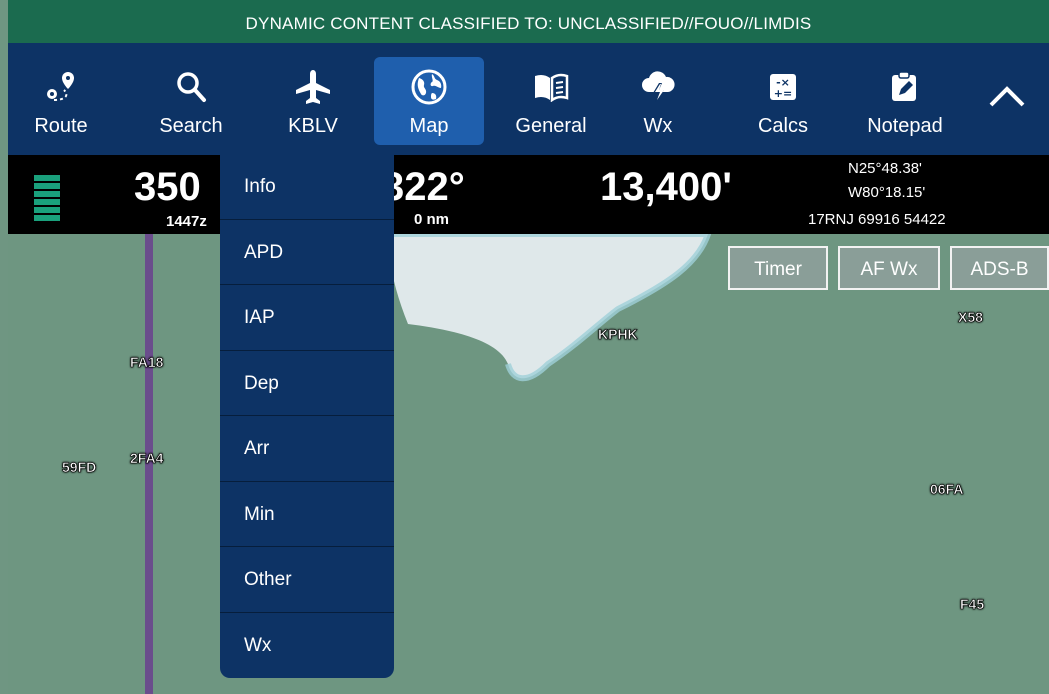 The image size is (1049, 694). I want to click on map-dropdown-menu: Info APD IAP Dep Arr Min Other Wx, so click(307, 416).